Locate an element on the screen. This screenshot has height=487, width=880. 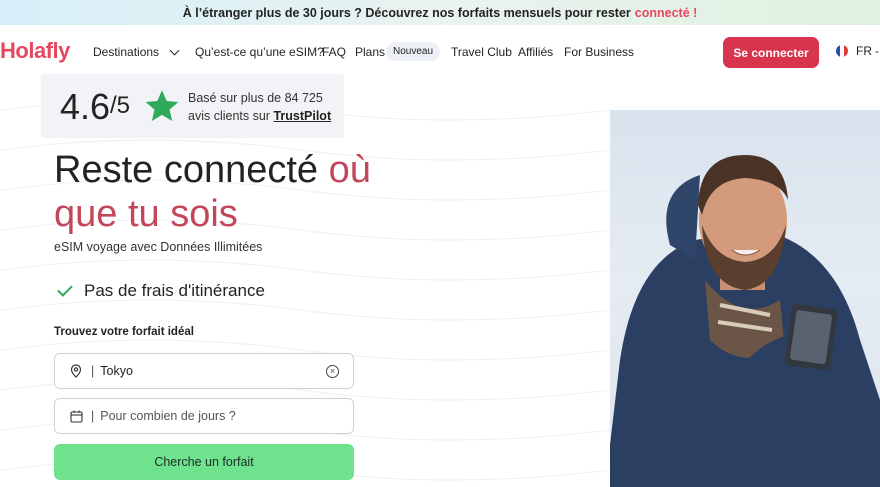
new-badge: Nouveau is located at coordinates (413, 51).